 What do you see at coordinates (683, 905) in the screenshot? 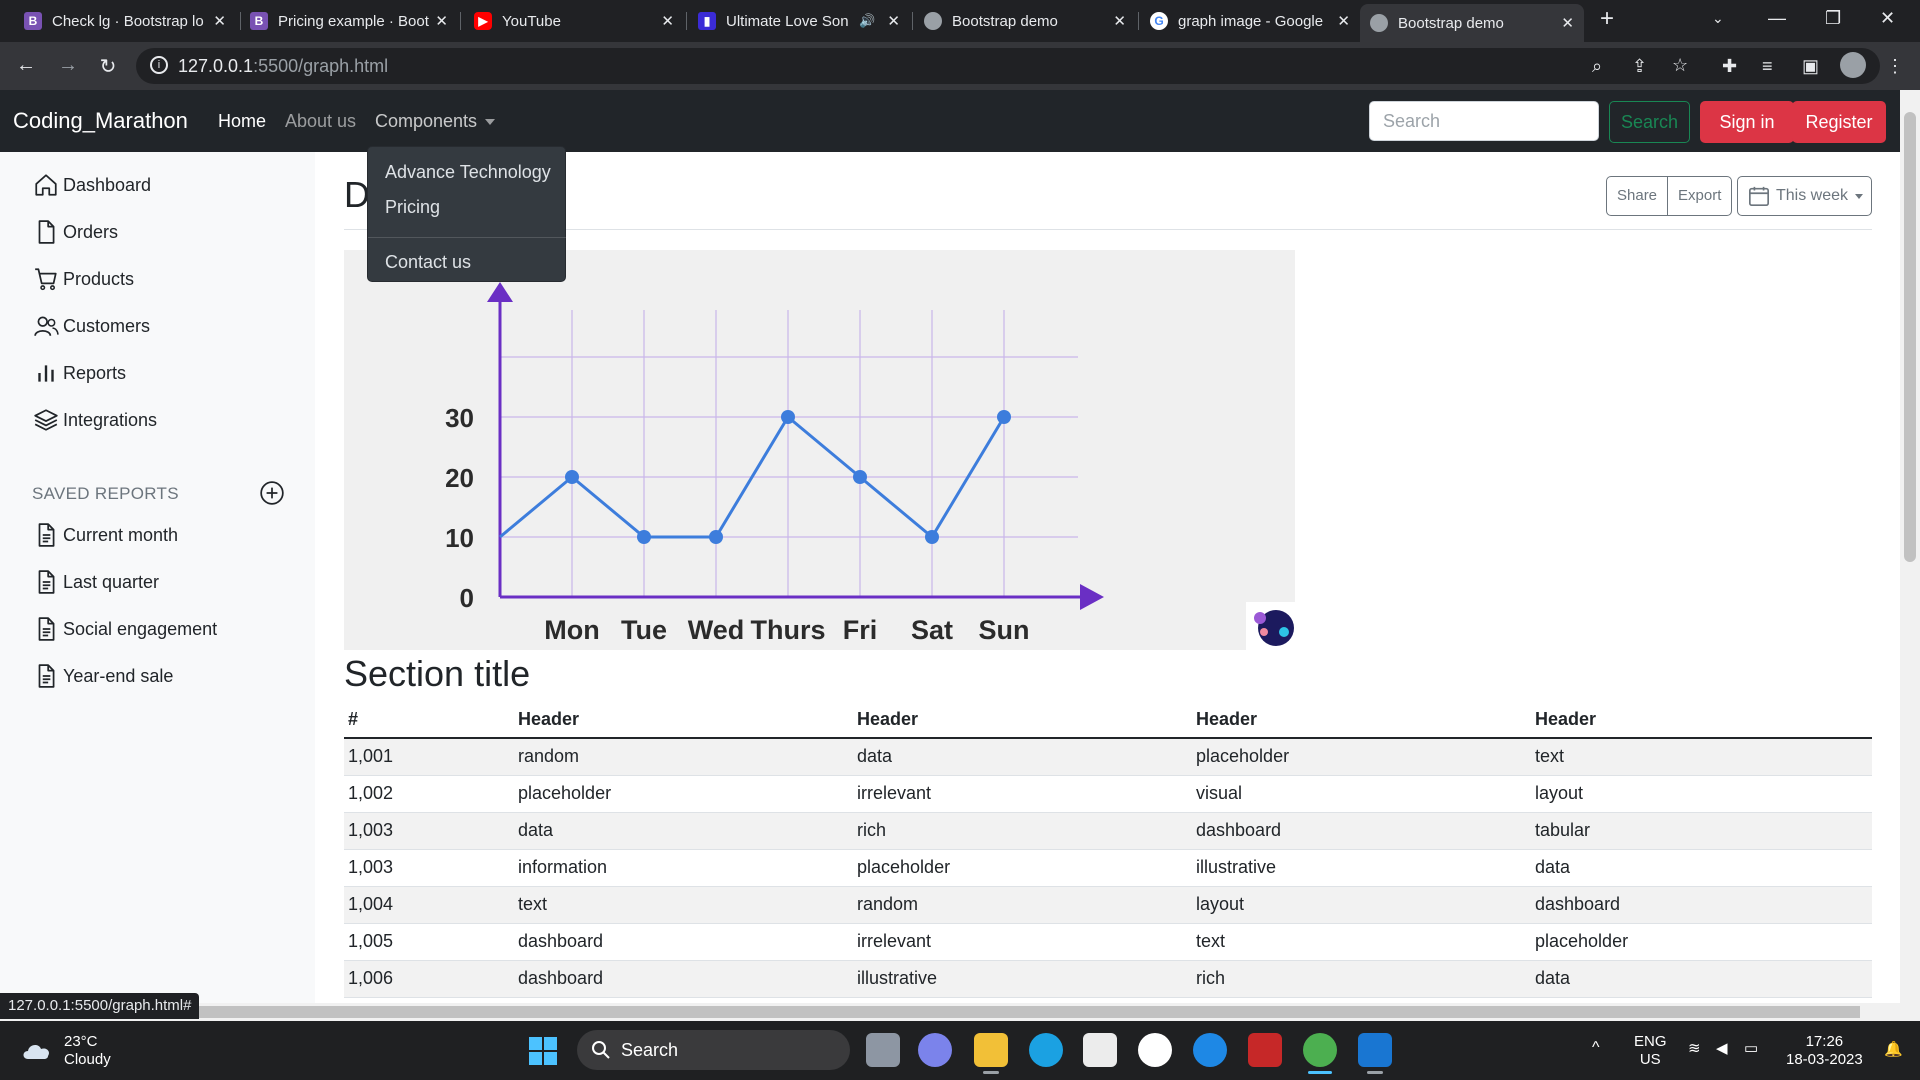
I see `table-cell: text` at bounding box center [683, 905].